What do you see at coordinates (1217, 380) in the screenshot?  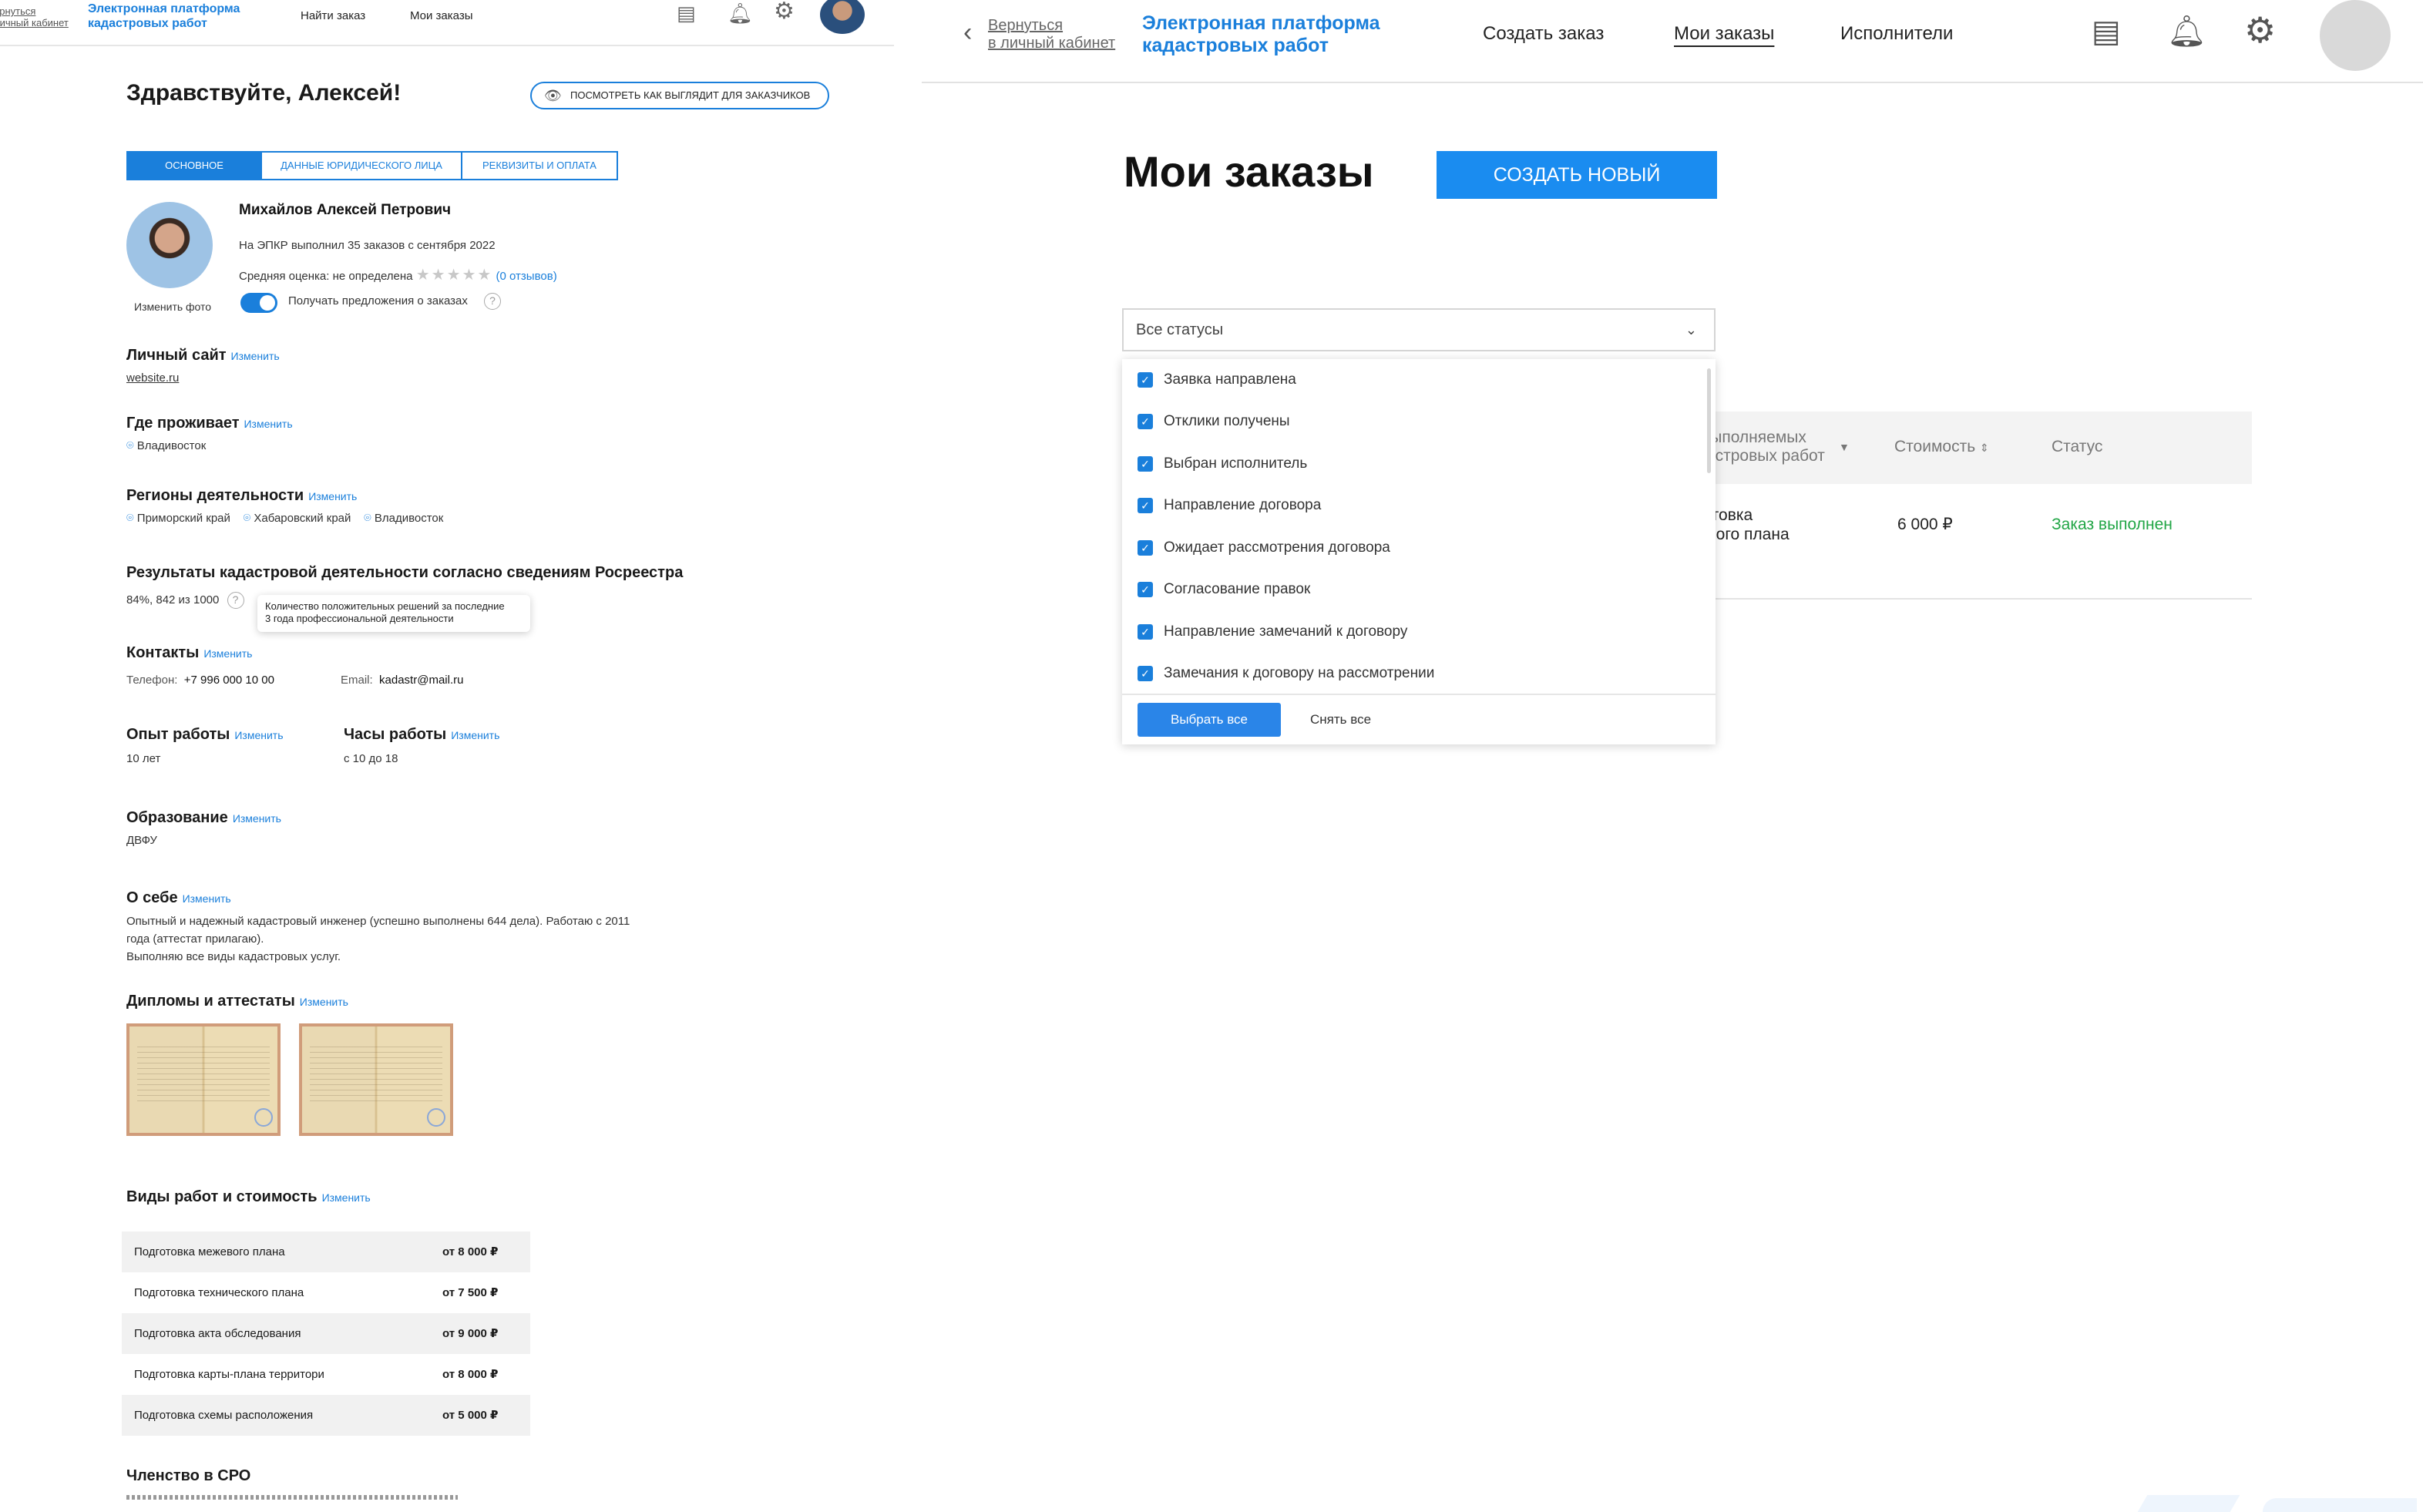 I see `status-option: ✓ Заявка направлена` at bounding box center [1217, 380].